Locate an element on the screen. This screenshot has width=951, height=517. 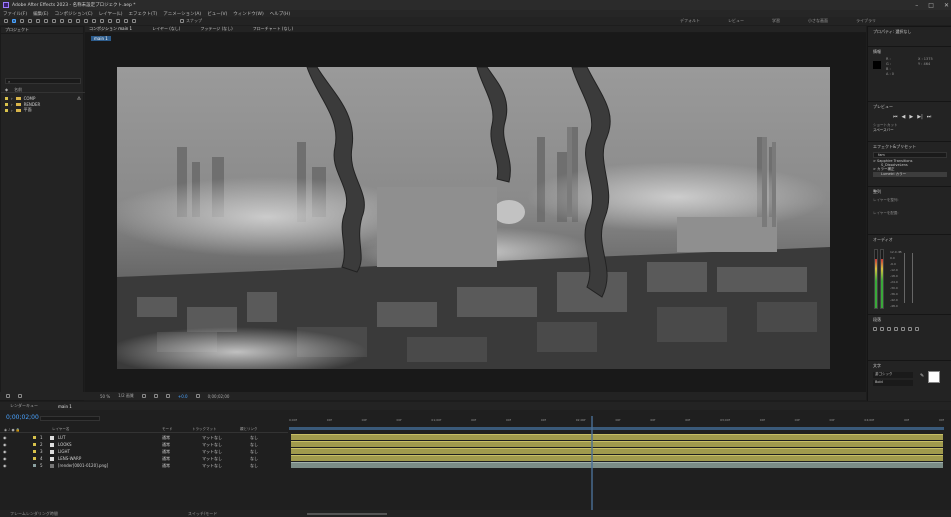
rectangle-tool-icon is located at coordinates (78, 21).